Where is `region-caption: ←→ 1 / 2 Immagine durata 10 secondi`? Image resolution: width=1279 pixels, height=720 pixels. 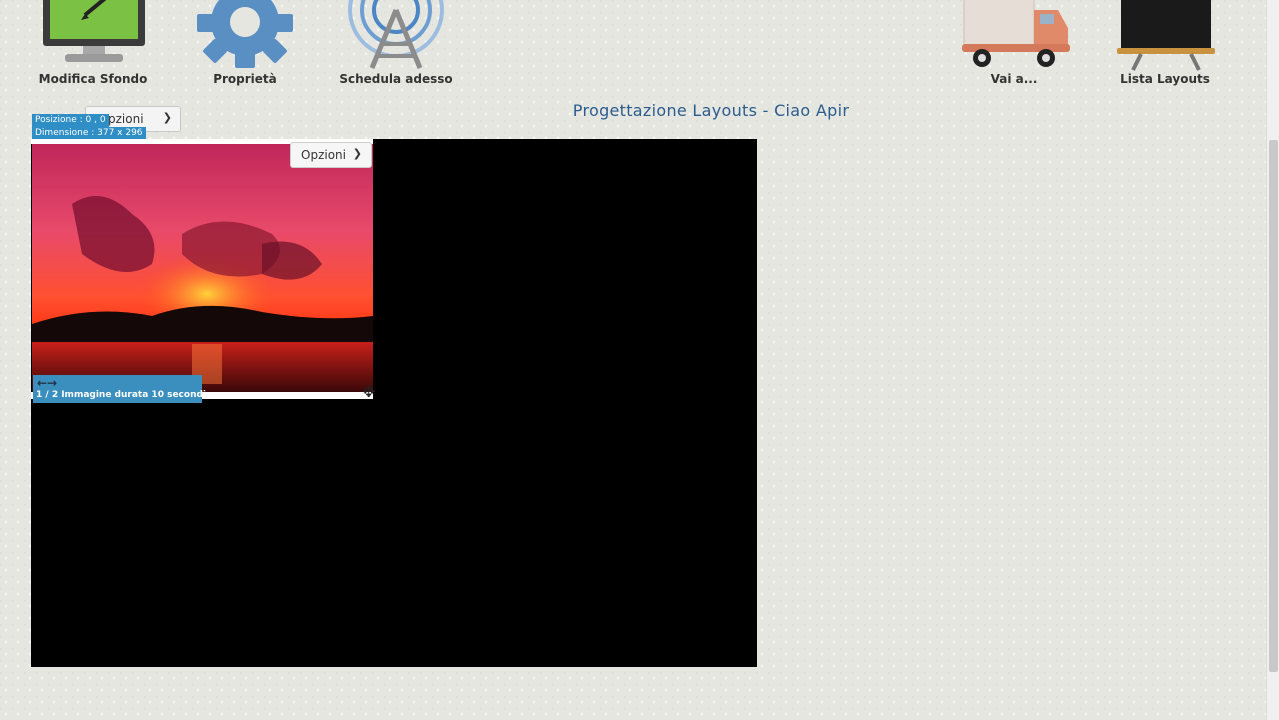
region-caption: ←→ 1 / 2 Immagine durata 10 secondi is located at coordinates (119, 389).